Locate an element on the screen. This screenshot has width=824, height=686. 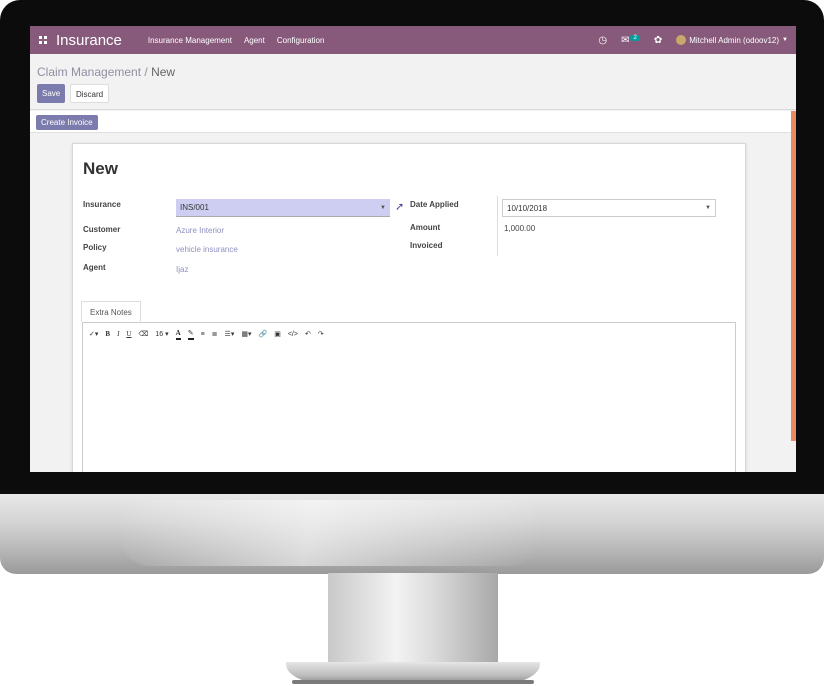
align-icon: ☰▾ is located at coordinates (230, 334).